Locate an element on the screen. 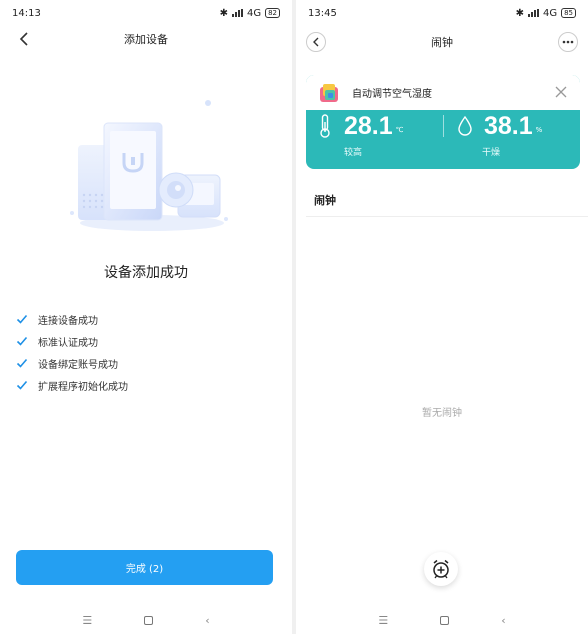 Image resolution: width=588 pixels, height=634 pixels. status-indicators: ✱ 4G 82 is located at coordinates (250, 13).